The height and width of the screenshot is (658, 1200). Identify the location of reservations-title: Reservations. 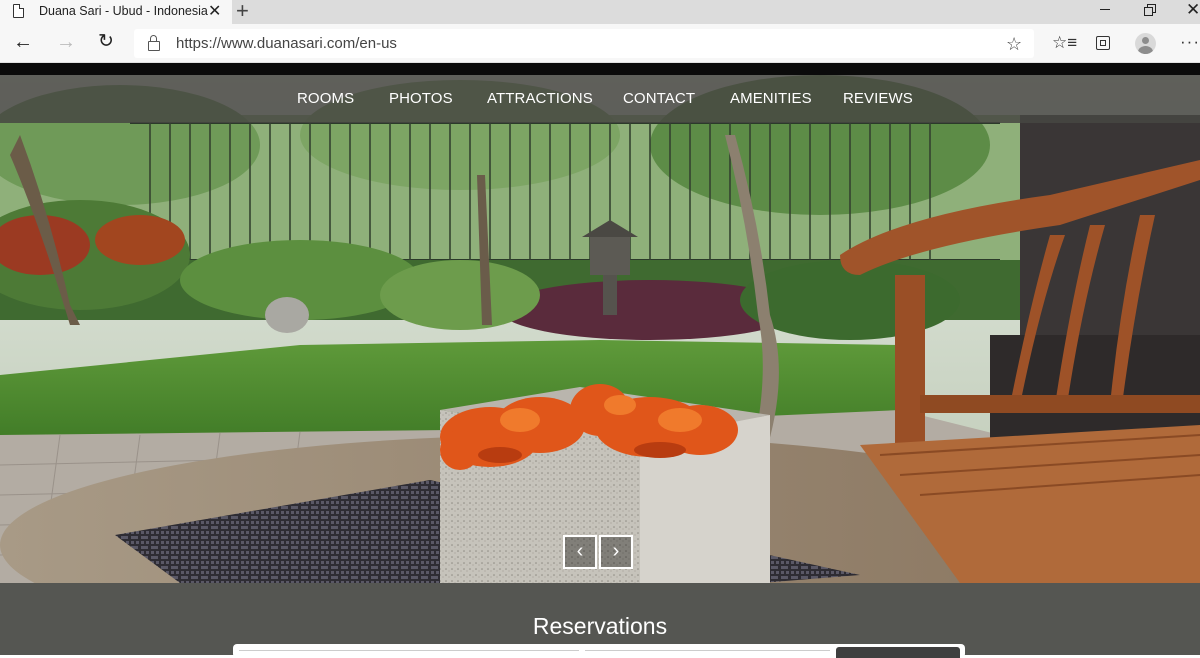
(600, 626).